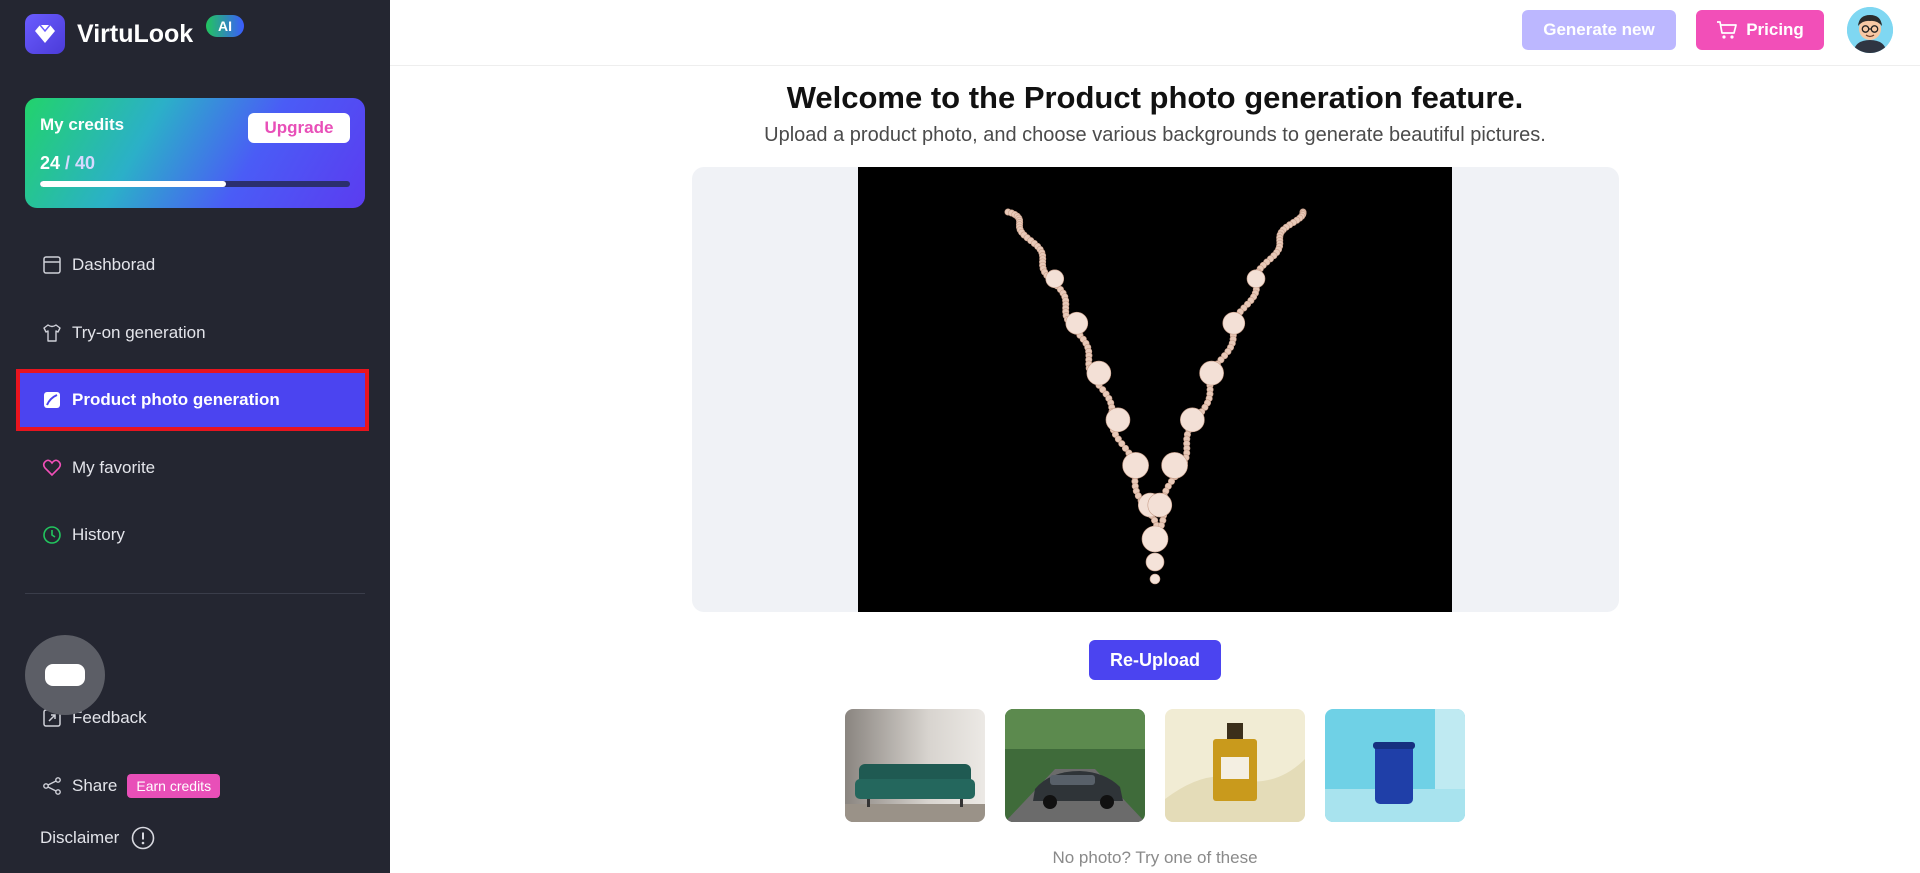 The height and width of the screenshot is (873, 1920). I want to click on sidebar-item-try-on: Try-on generation, so click(192, 333).